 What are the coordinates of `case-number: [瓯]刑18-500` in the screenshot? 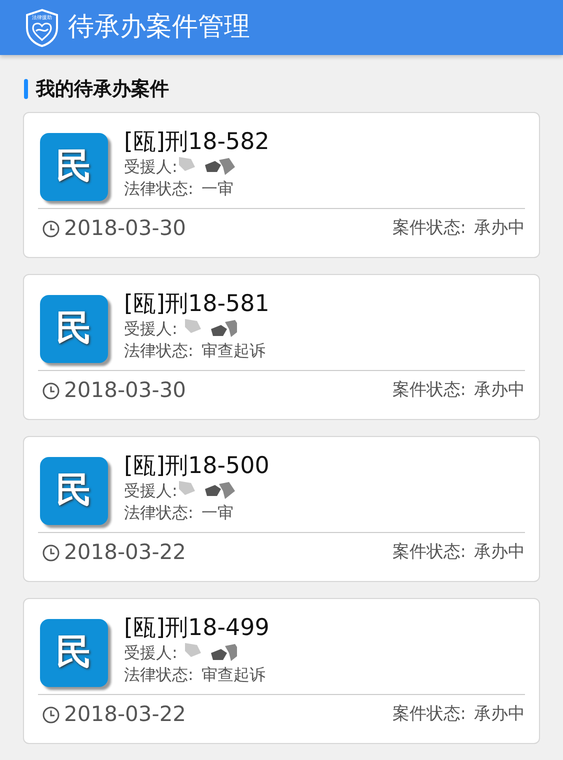 It's located at (197, 466).